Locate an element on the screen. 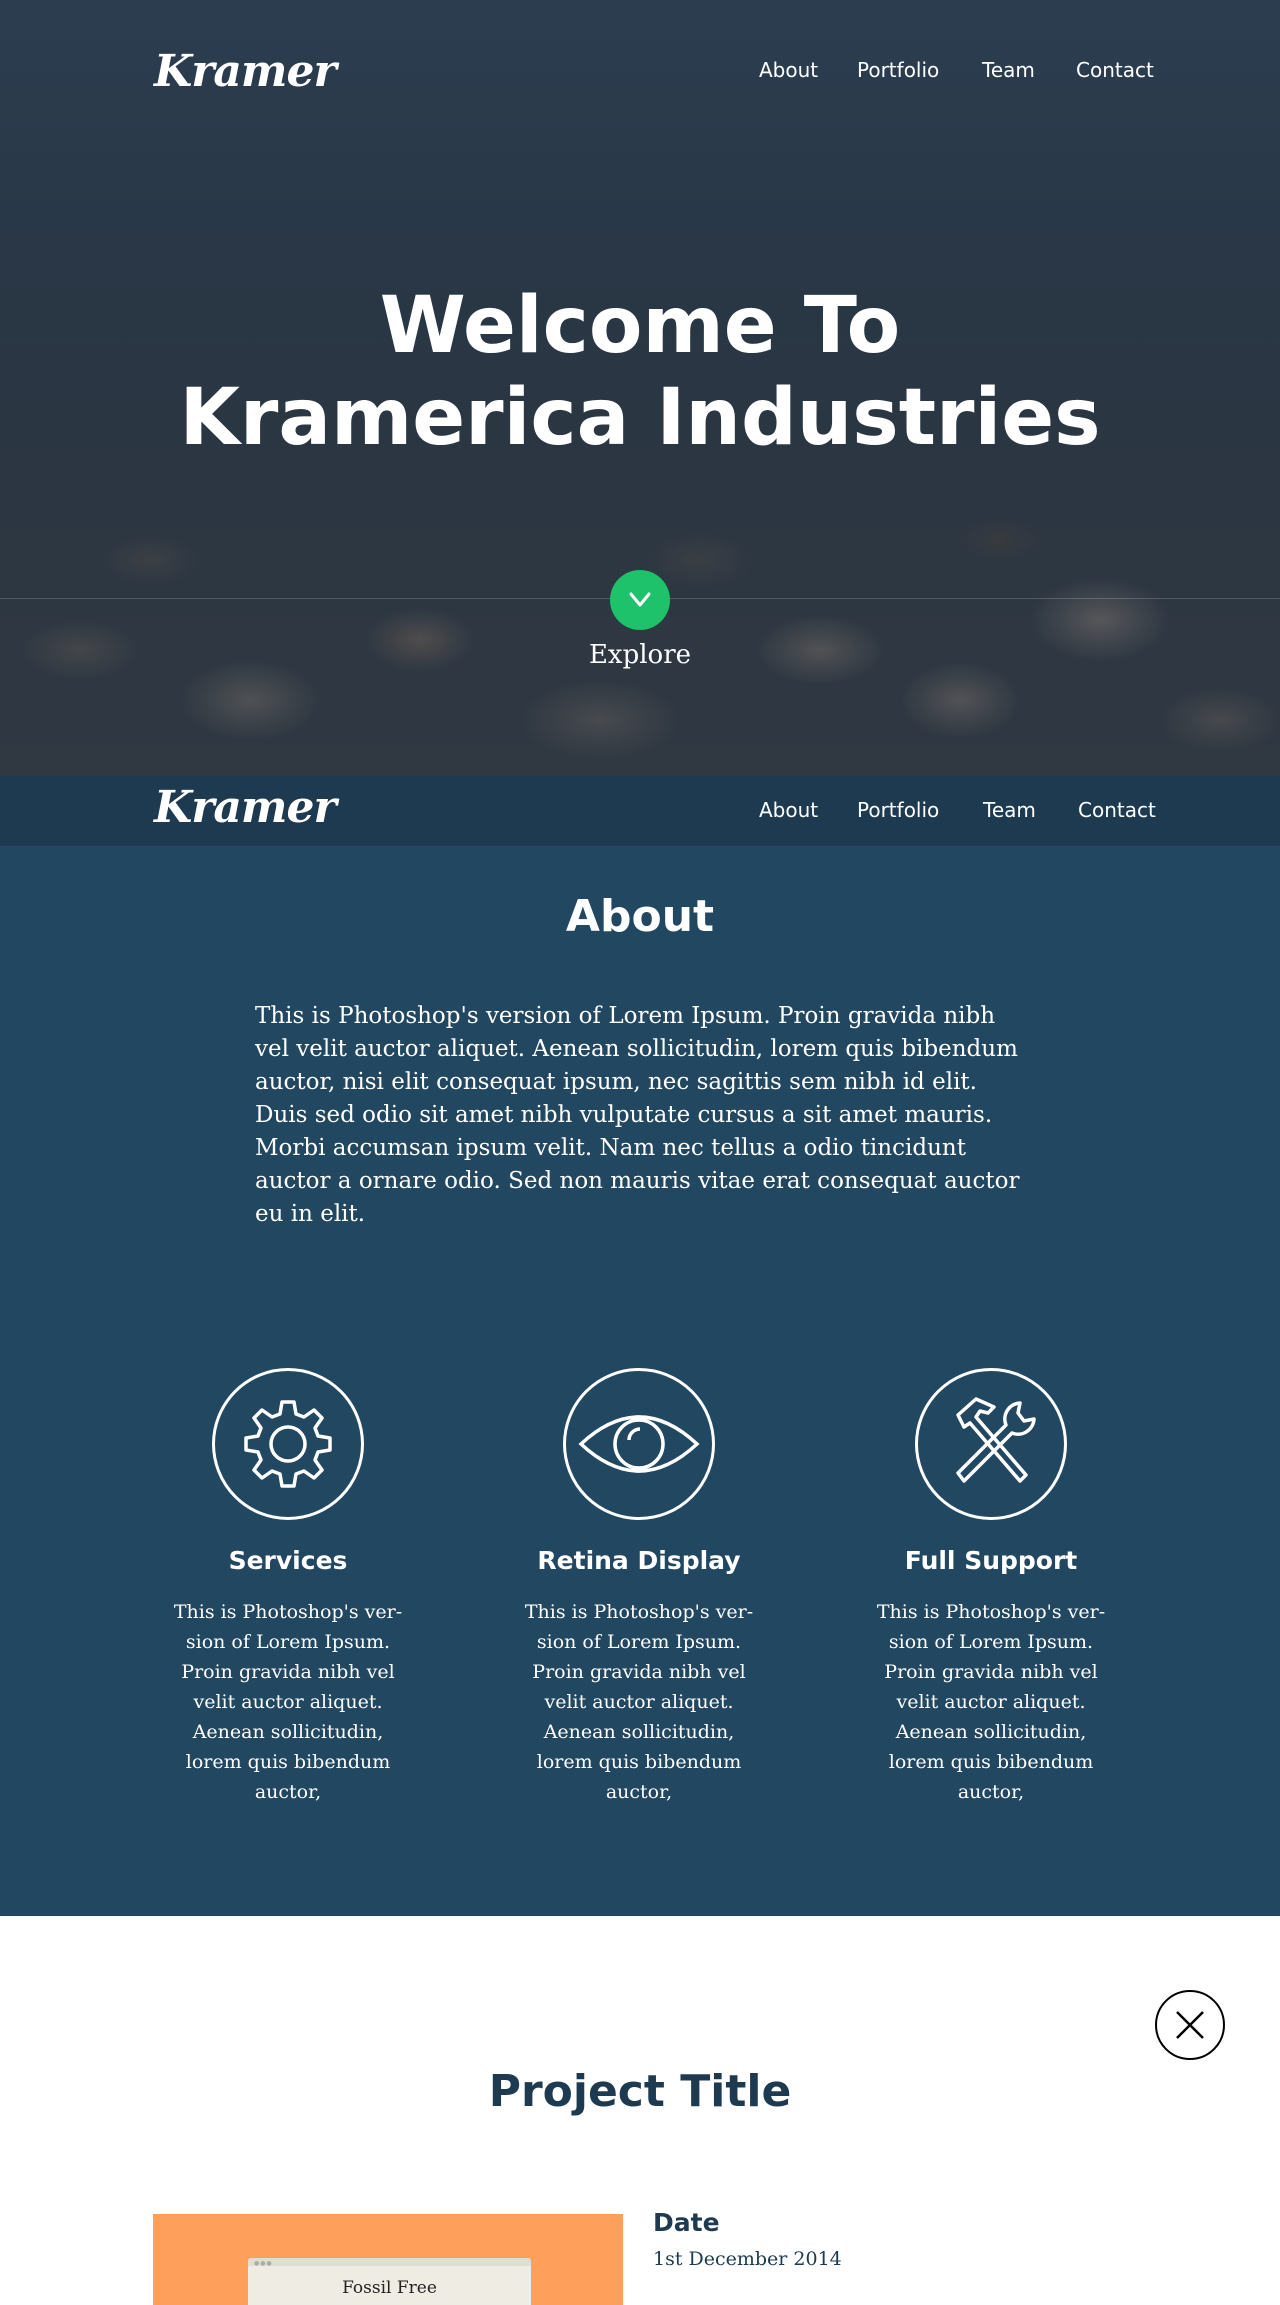  project-date-value: 1st December 2014 is located at coordinates (747, 2259).